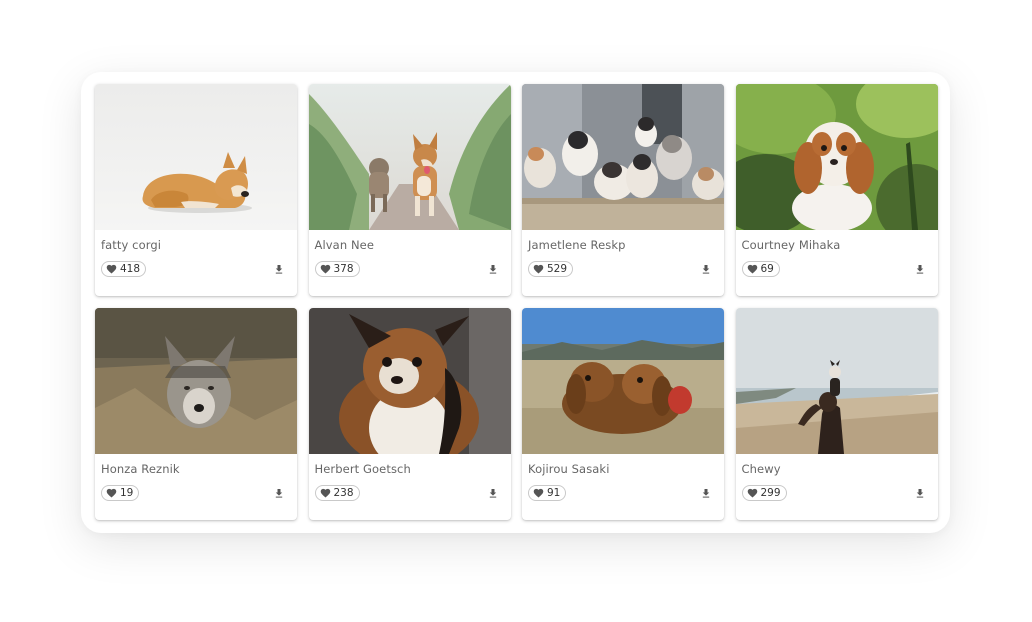 The image size is (1032, 622). I want to click on like-count: 418, so click(130, 269).